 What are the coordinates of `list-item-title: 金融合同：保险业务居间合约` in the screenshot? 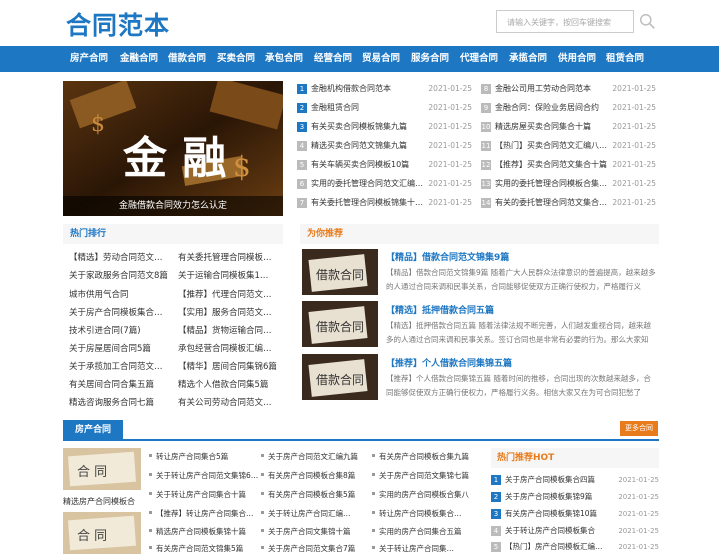 It's located at (552, 108).